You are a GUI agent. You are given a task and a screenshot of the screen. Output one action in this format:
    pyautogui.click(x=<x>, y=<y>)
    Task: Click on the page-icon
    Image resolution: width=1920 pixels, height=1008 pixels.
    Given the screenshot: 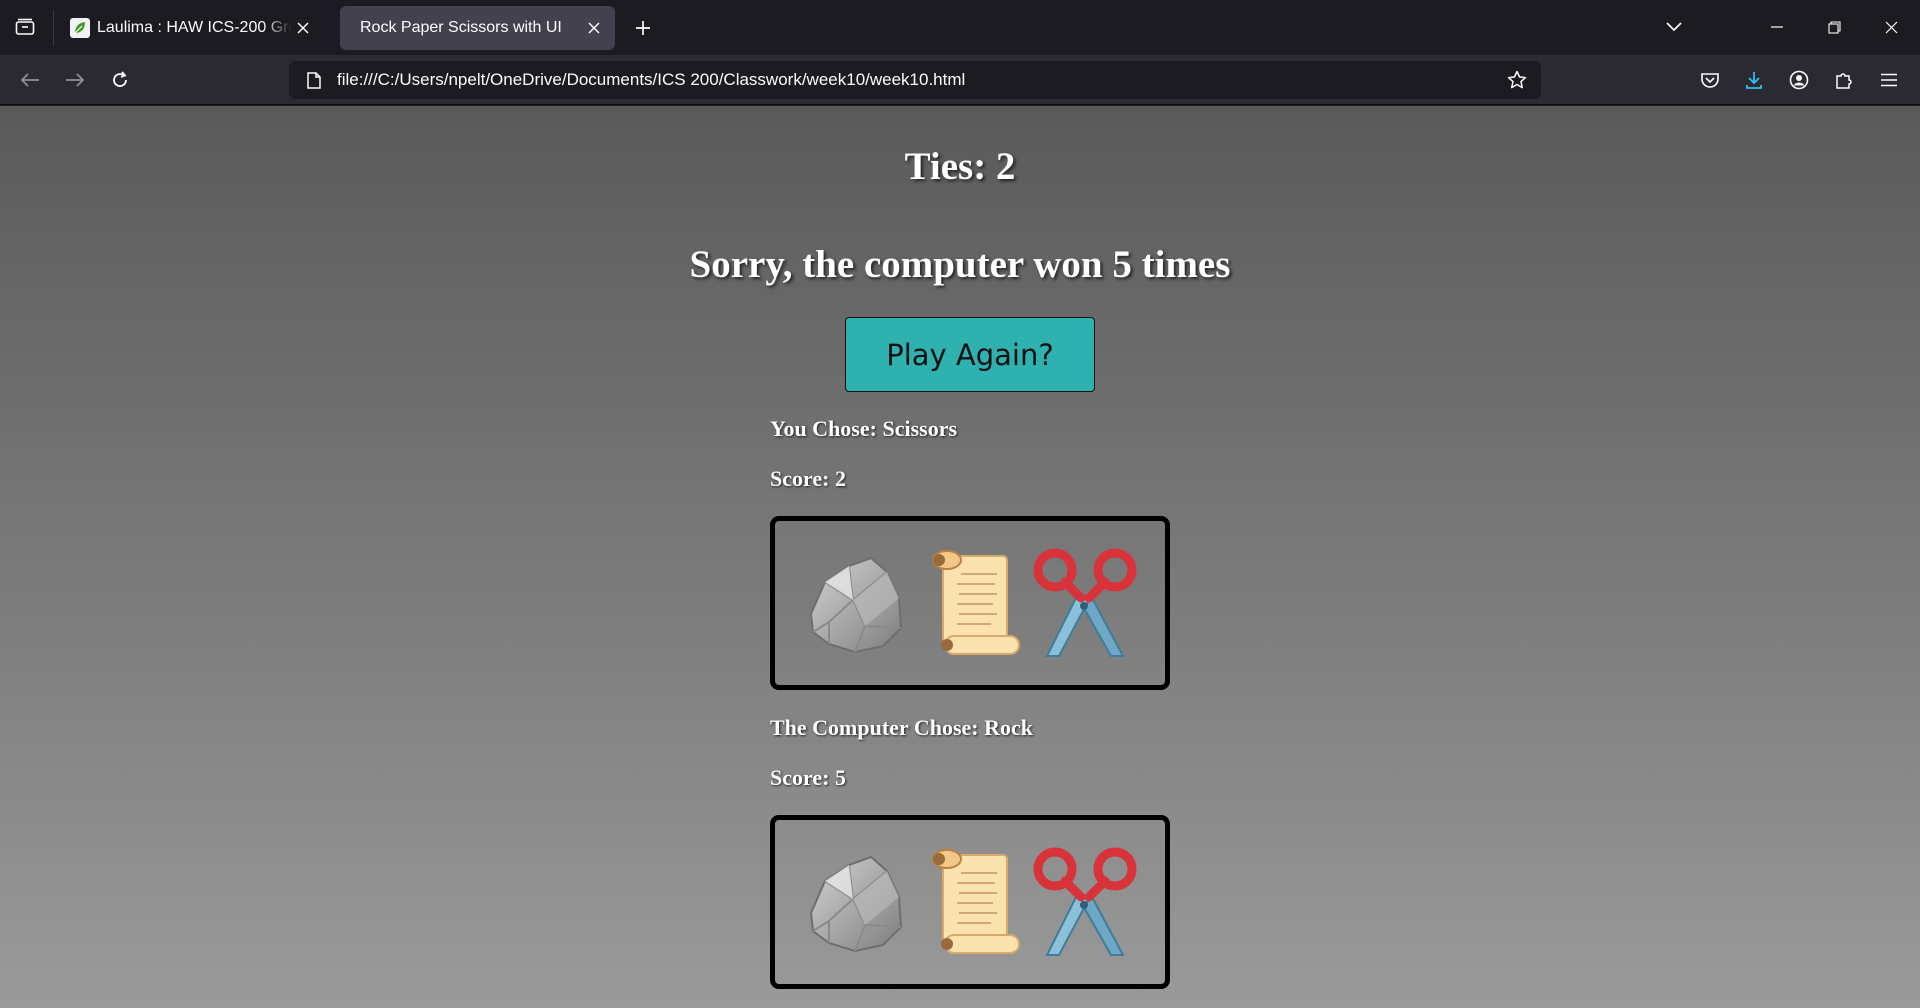 What is the action you would take?
    pyautogui.click(x=314, y=80)
    